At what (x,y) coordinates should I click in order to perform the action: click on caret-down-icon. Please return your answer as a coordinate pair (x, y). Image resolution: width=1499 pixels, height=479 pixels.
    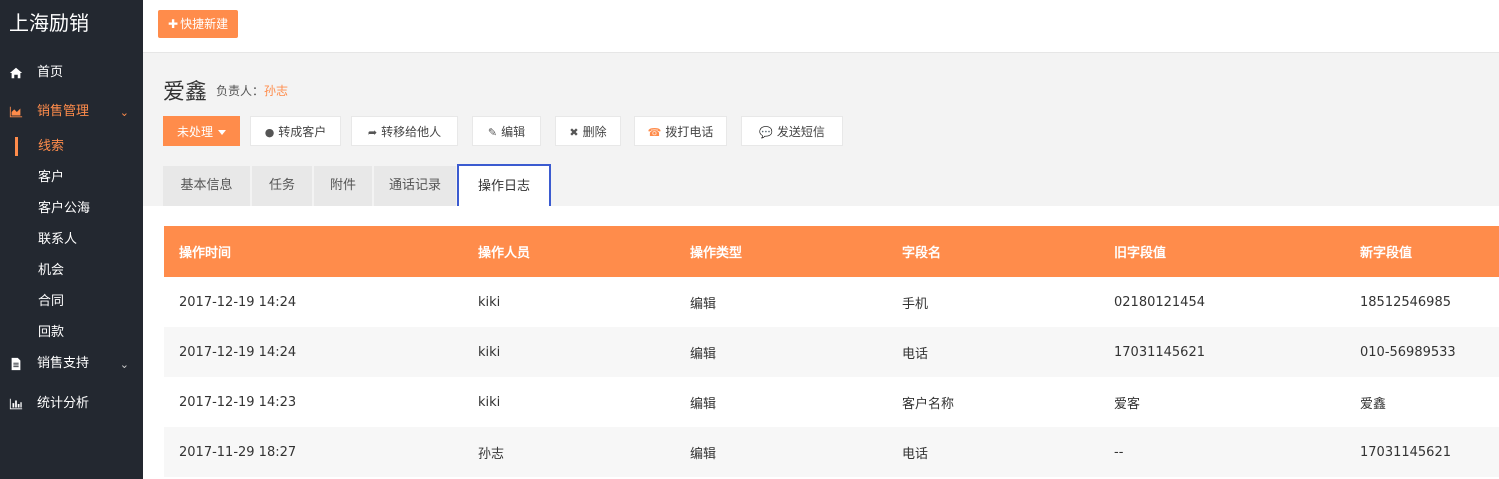
    Looking at the image, I should click on (222, 132).